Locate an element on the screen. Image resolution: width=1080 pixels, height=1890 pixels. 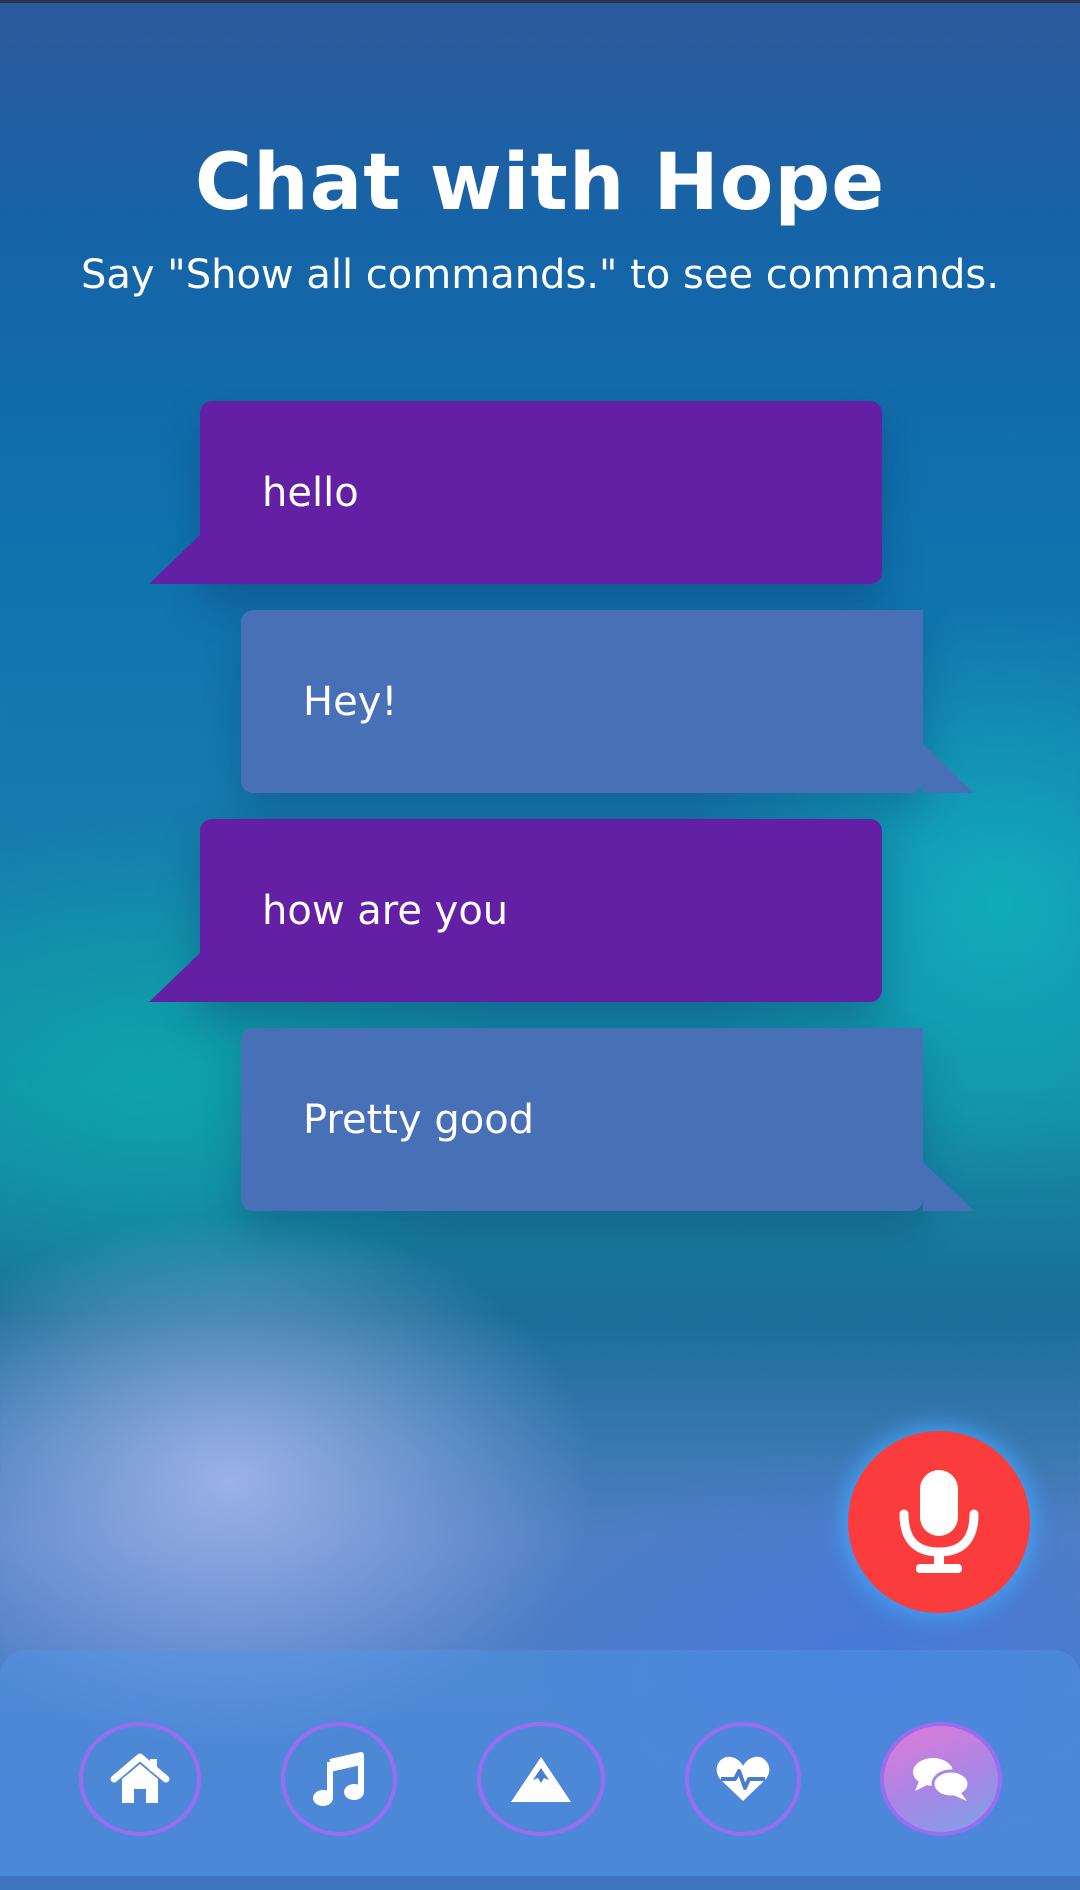
bottom-navigation is located at coordinates (540, 1770).